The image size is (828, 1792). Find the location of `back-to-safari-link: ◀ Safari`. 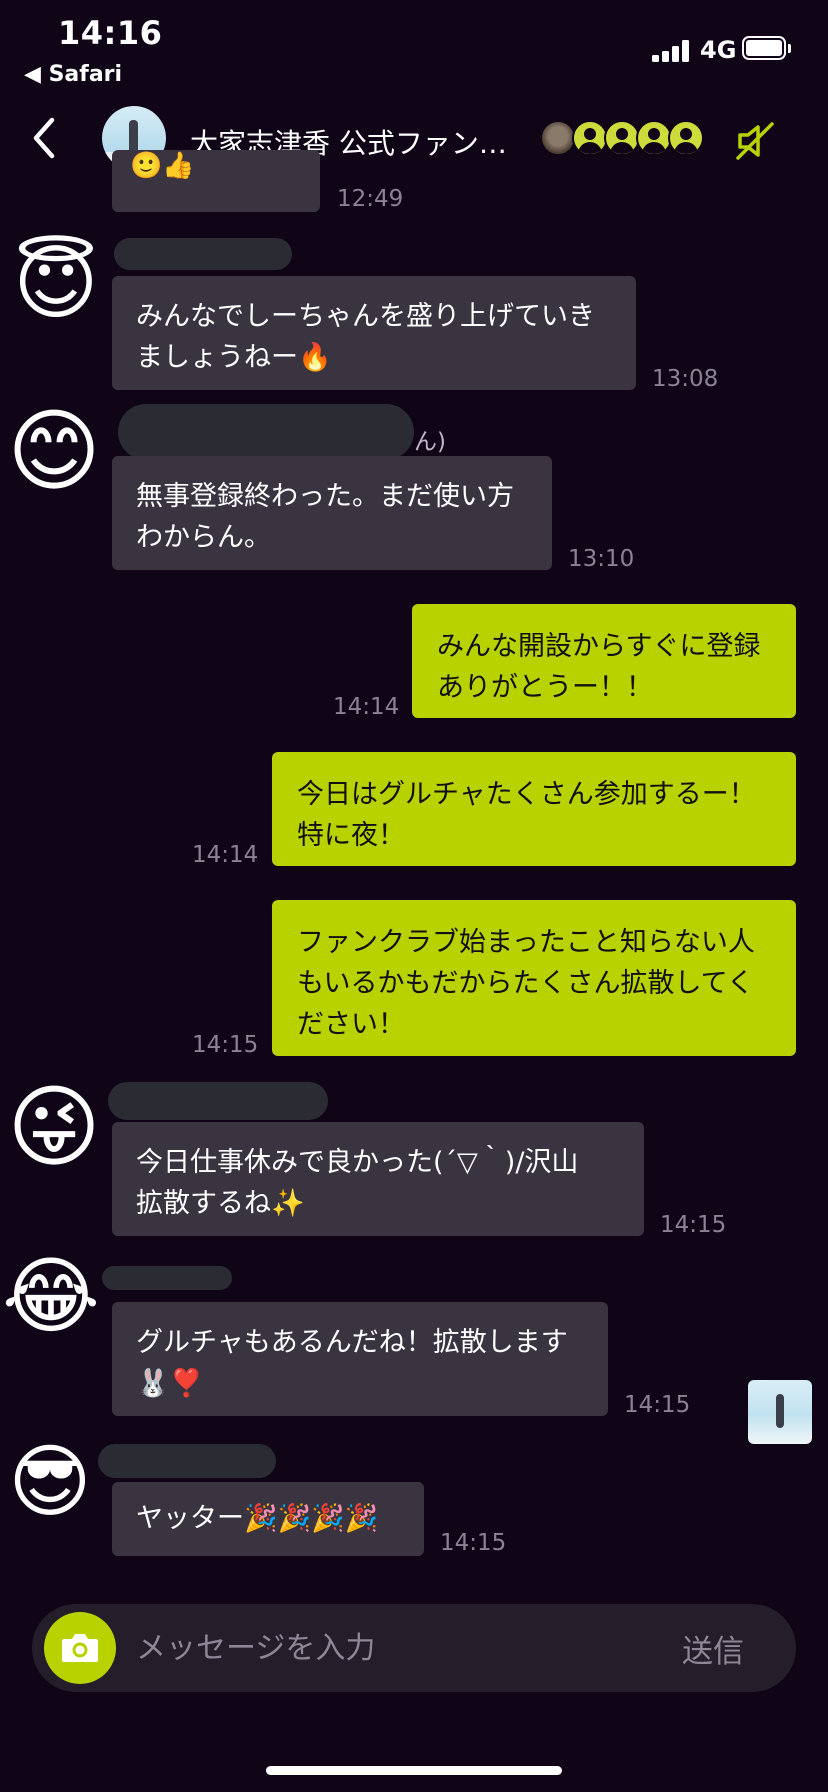

back-to-safari-link: ◀ Safari is located at coordinates (73, 74).